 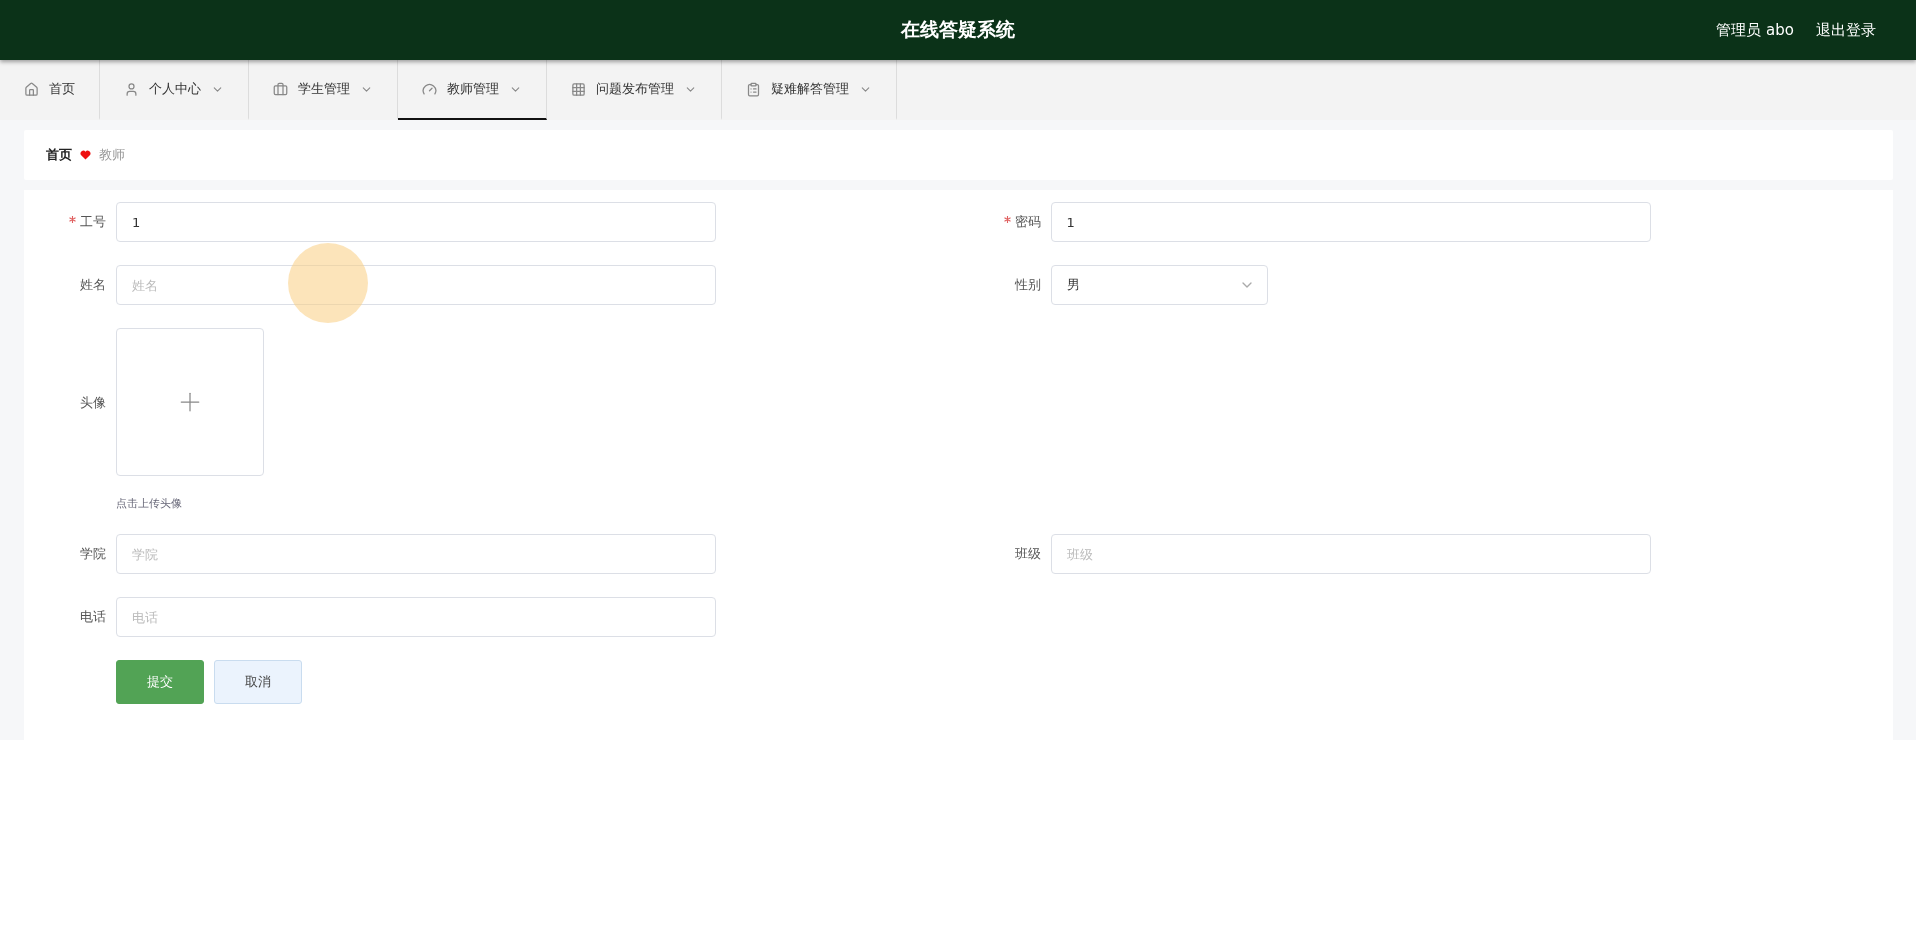 What do you see at coordinates (93, 222) in the screenshot?
I see `field-label: 工号` at bounding box center [93, 222].